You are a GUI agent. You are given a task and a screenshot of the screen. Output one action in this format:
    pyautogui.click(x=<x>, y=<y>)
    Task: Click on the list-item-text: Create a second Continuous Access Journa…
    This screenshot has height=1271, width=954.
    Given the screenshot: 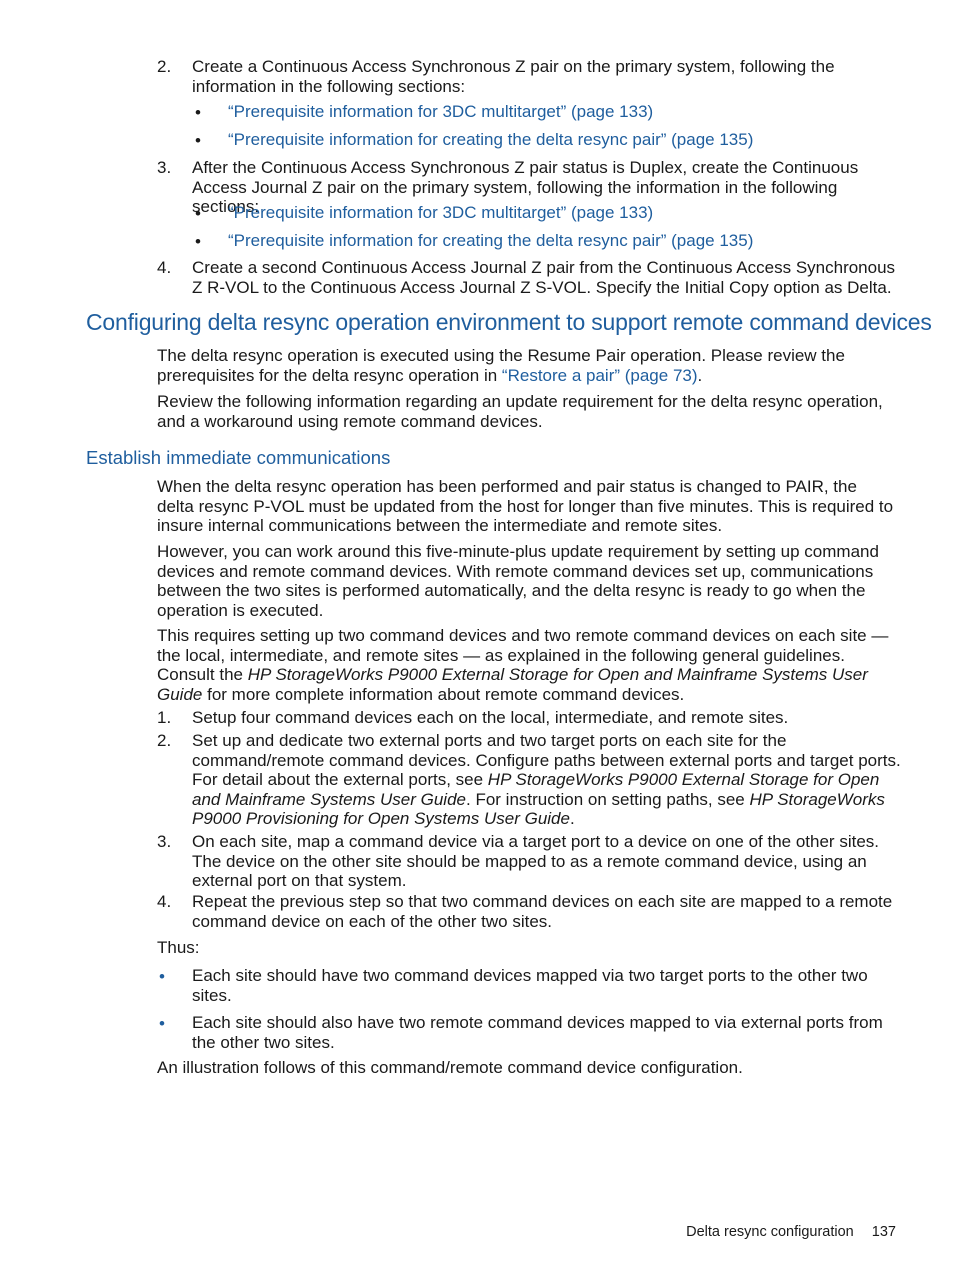 What is the action you would take?
    pyautogui.click(x=544, y=277)
    